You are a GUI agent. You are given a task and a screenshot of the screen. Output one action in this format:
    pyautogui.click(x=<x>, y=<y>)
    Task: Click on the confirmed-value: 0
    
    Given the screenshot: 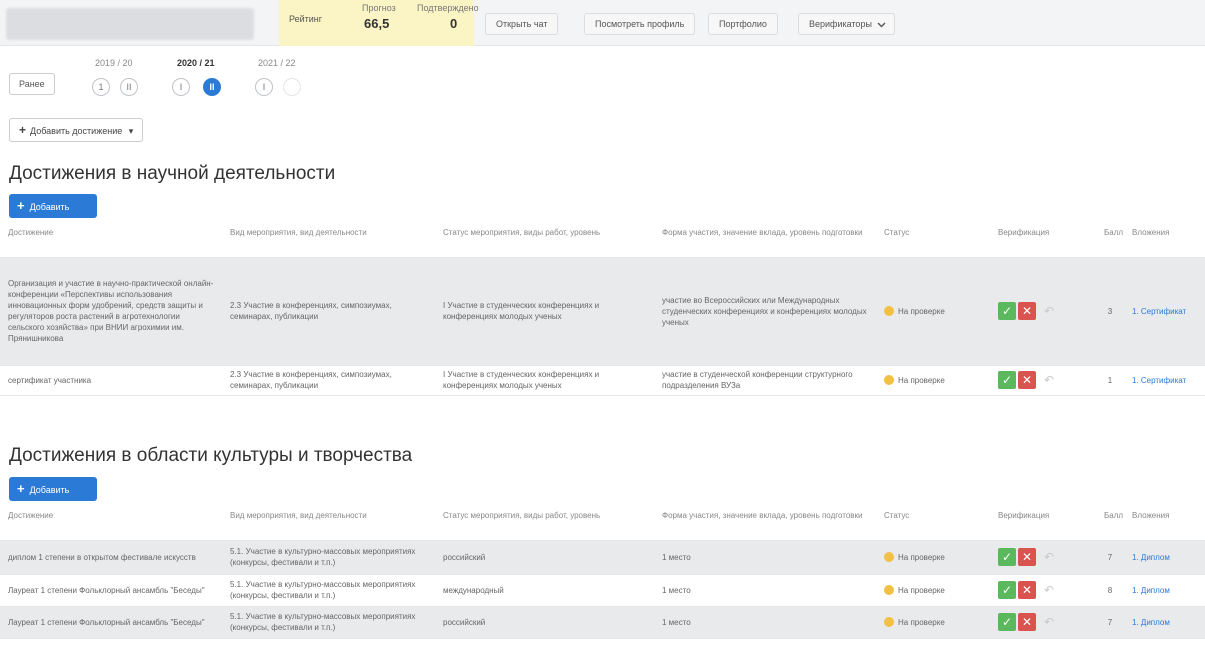 What is the action you would take?
    pyautogui.click(x=454, y=23)
    